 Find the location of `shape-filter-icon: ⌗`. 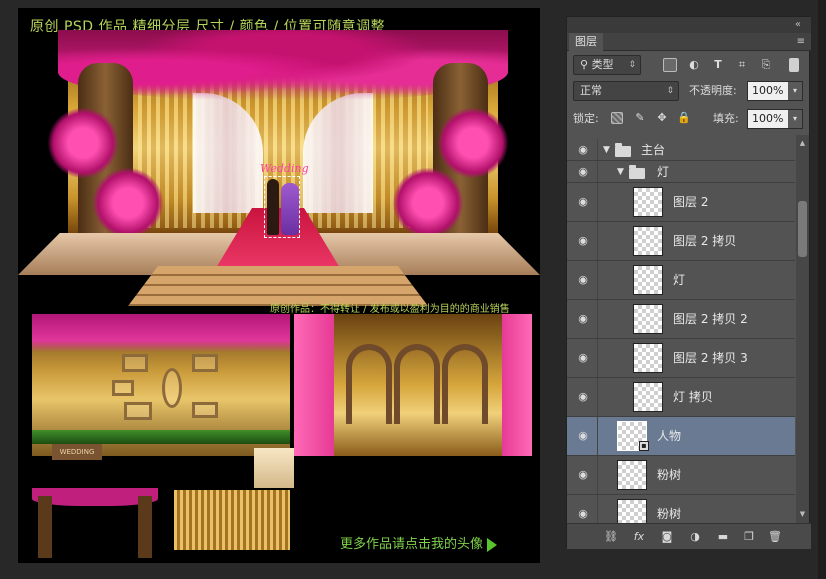

shape-filter-icon: ⌗ is located at coordinates (742, 65).